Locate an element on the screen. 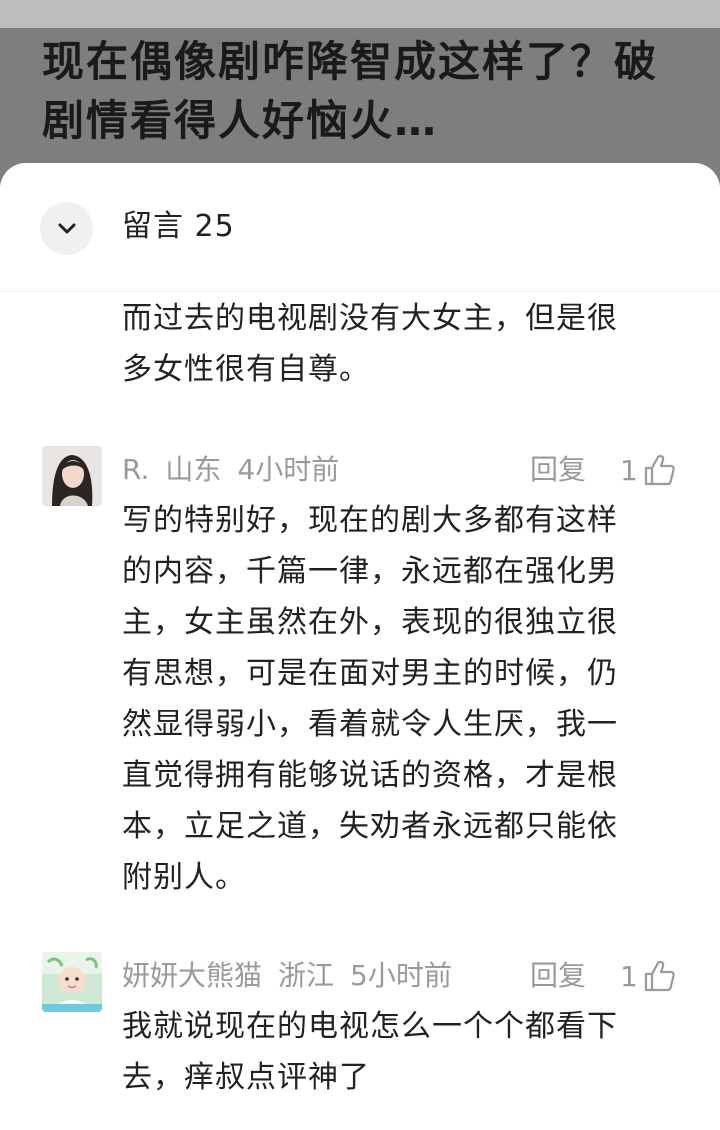  comment-text-line: 直觉得拥有能够说话的资格，才是根 is located at coordinates (370, 775).